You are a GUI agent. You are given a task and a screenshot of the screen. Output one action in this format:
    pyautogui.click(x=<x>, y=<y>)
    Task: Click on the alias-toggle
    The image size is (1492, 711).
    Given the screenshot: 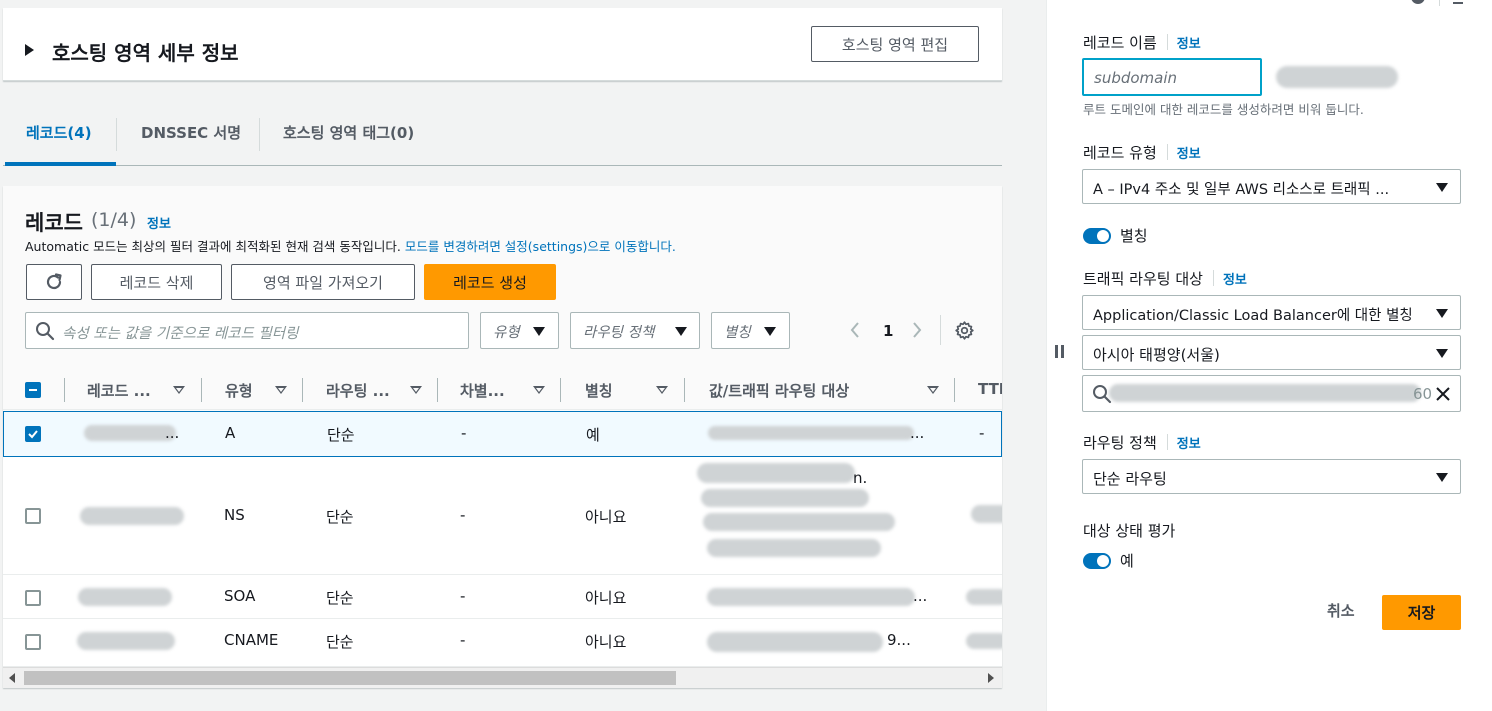 What is the action you would take?
    pyautogui.click(x=1097, y=236)
    